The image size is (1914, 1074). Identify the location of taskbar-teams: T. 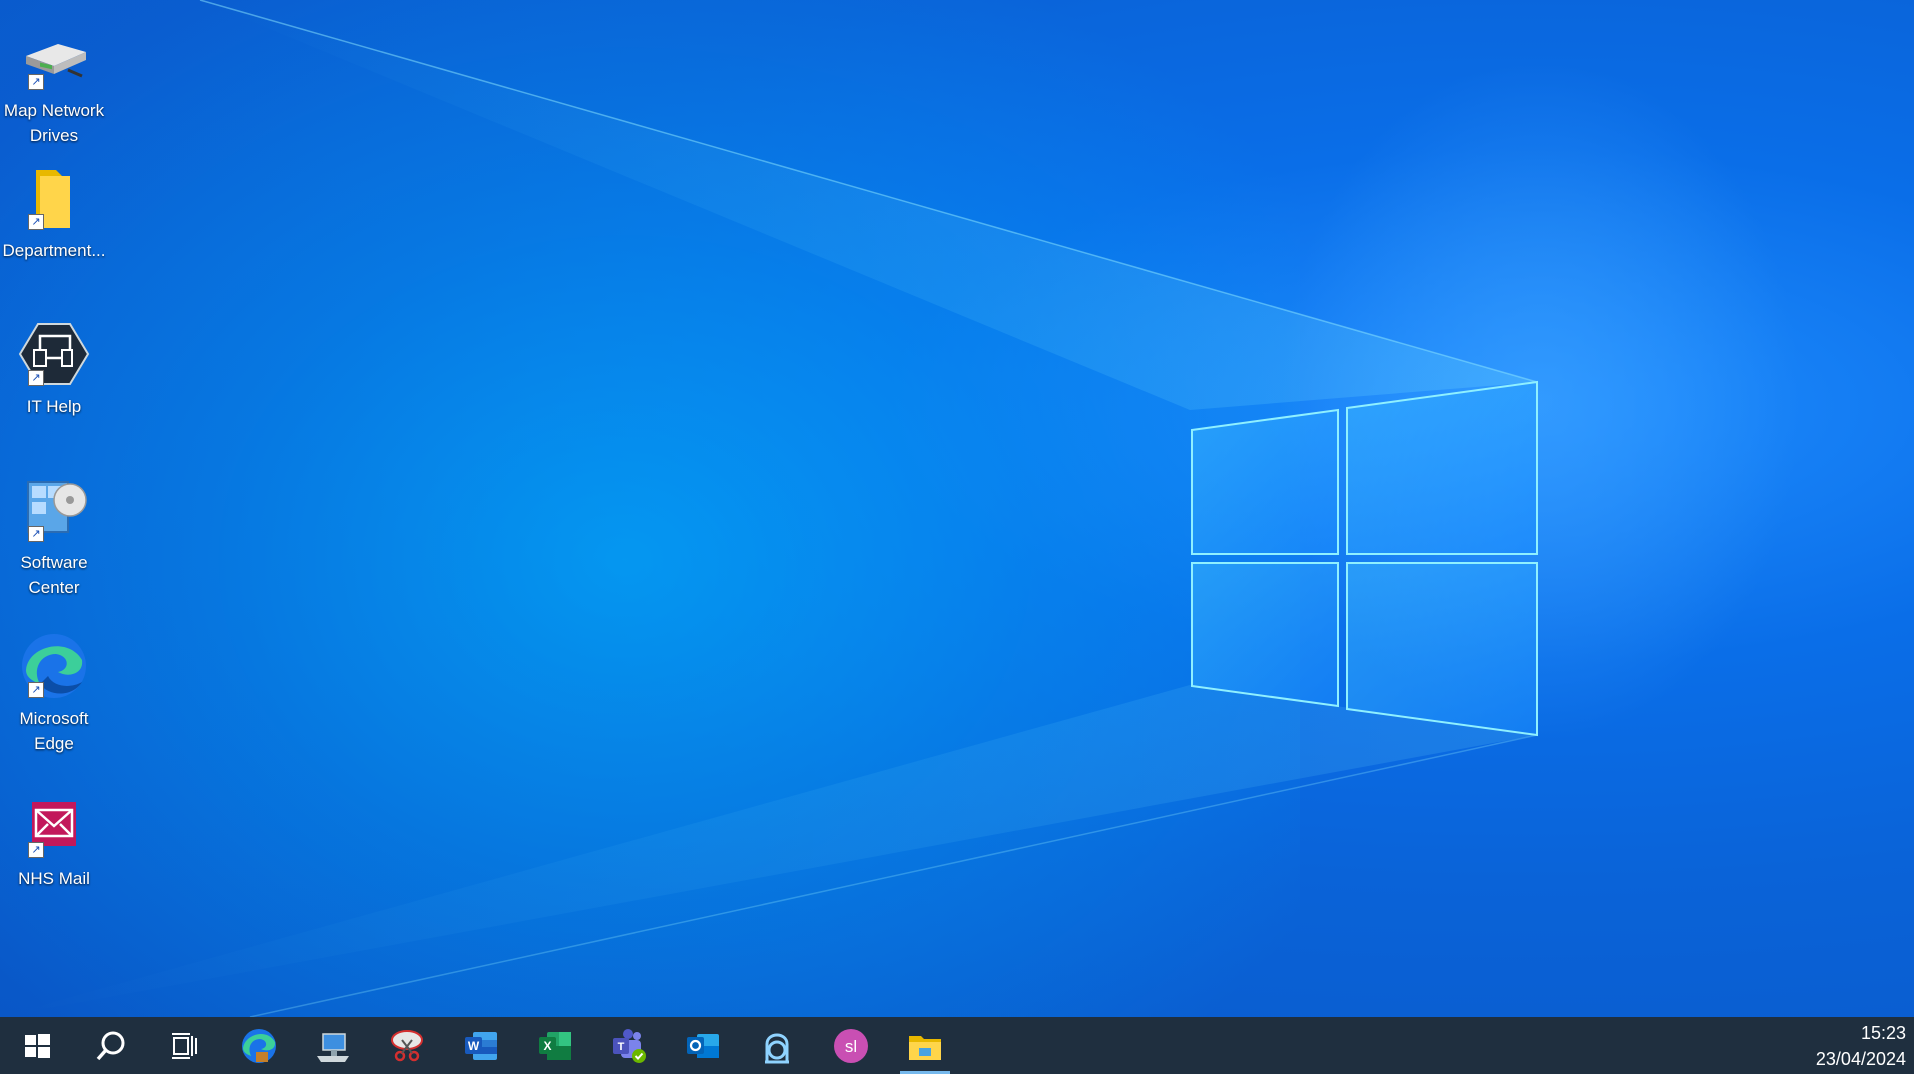
(629, 1045).